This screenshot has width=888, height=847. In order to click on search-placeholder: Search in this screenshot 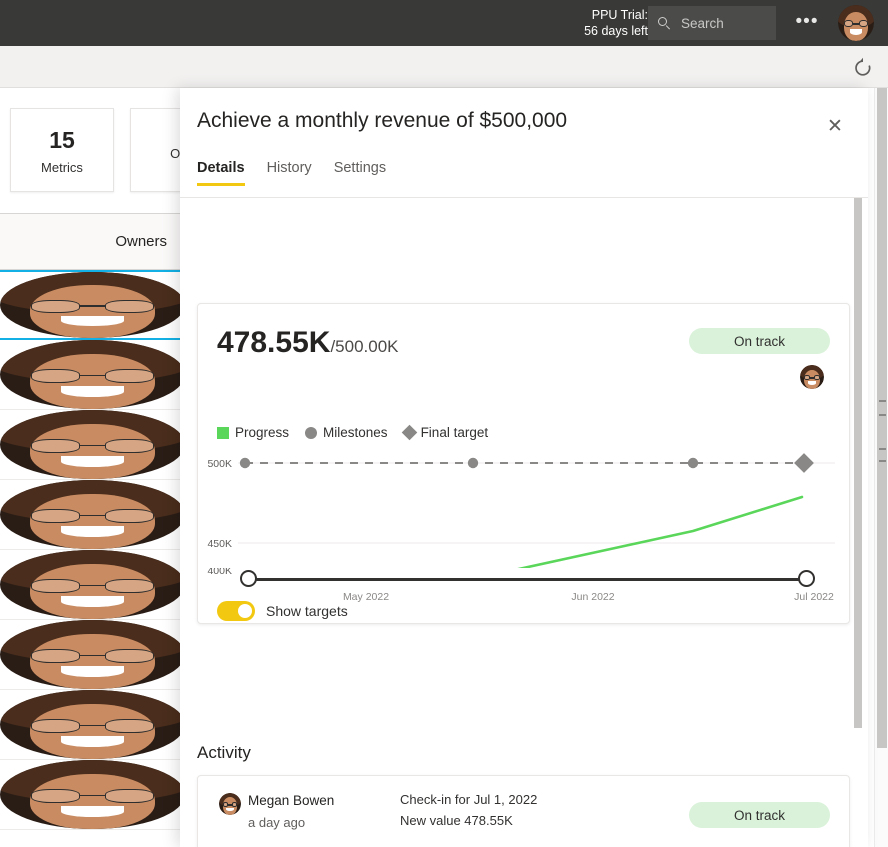, I will do `click(702, 23)`.